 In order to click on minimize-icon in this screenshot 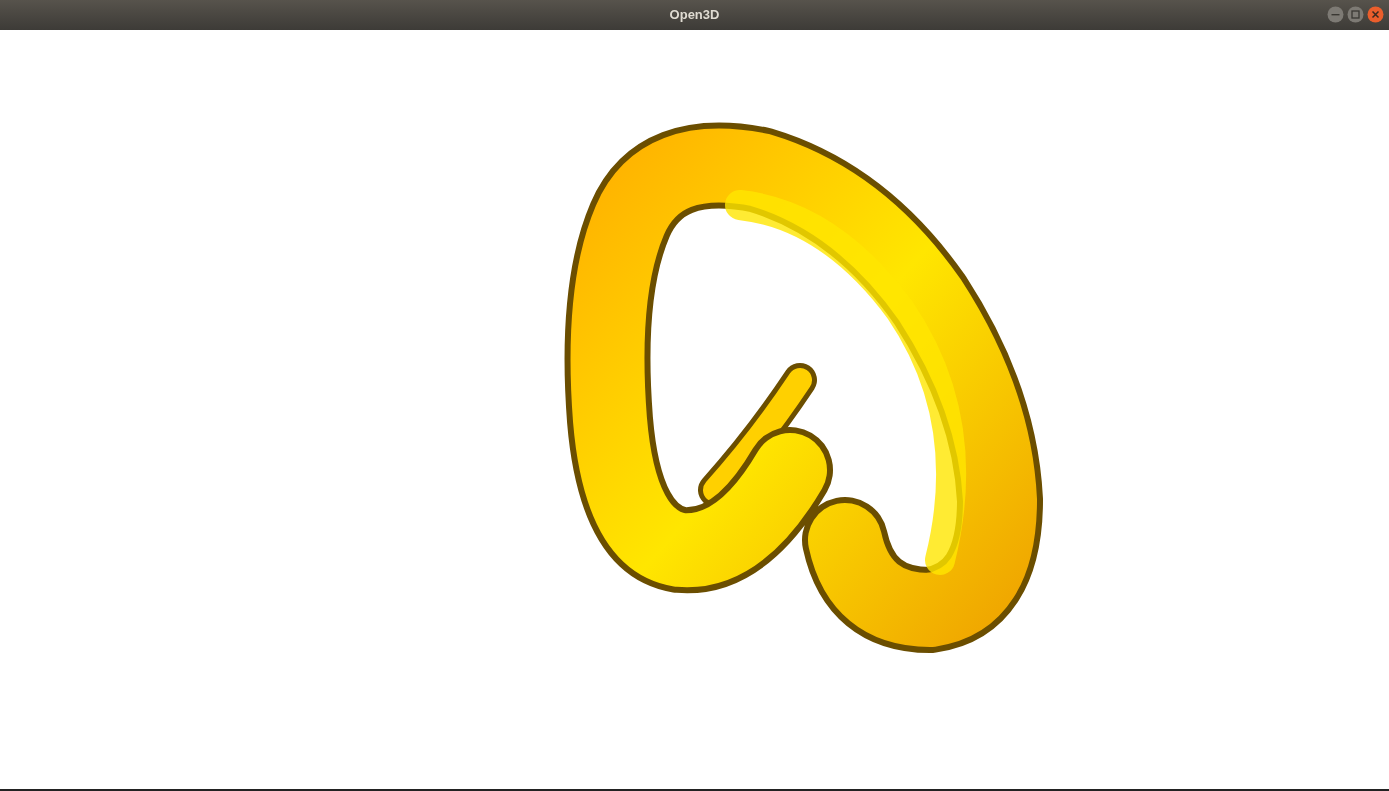, I will do `click(1335, 14)`.